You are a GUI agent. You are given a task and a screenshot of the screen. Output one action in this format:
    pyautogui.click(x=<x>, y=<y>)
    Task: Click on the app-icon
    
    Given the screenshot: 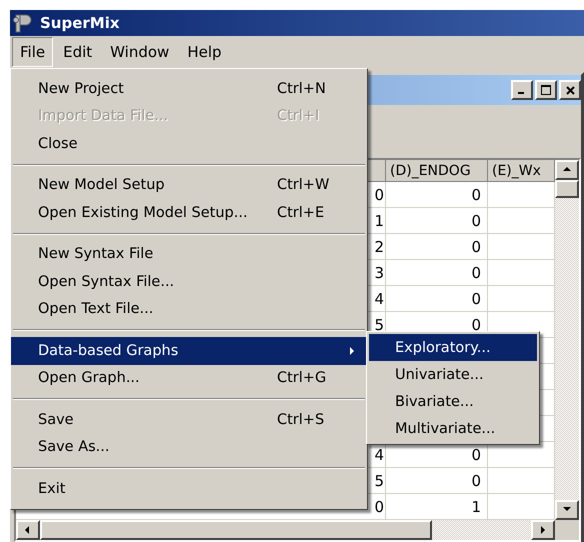 What is the action you would take?
    pyautogui.click(x=23, y=23)
    